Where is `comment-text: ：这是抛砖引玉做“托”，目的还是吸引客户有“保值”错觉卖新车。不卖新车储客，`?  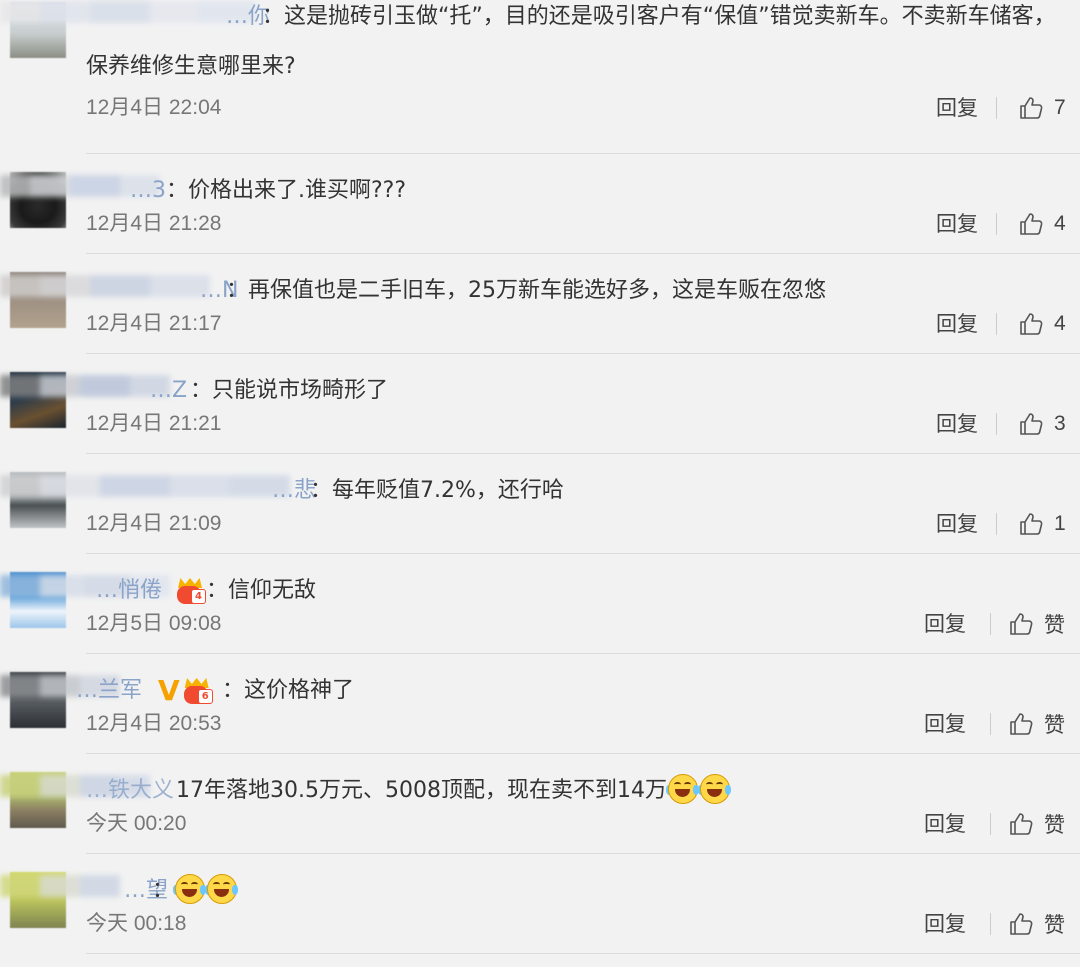
comment-text: ：这是抛砖引玉做“托”，目的还是吸引客户有“保值”错觉卖新车。不卖新车储客， is located at coordinates (659, 16).